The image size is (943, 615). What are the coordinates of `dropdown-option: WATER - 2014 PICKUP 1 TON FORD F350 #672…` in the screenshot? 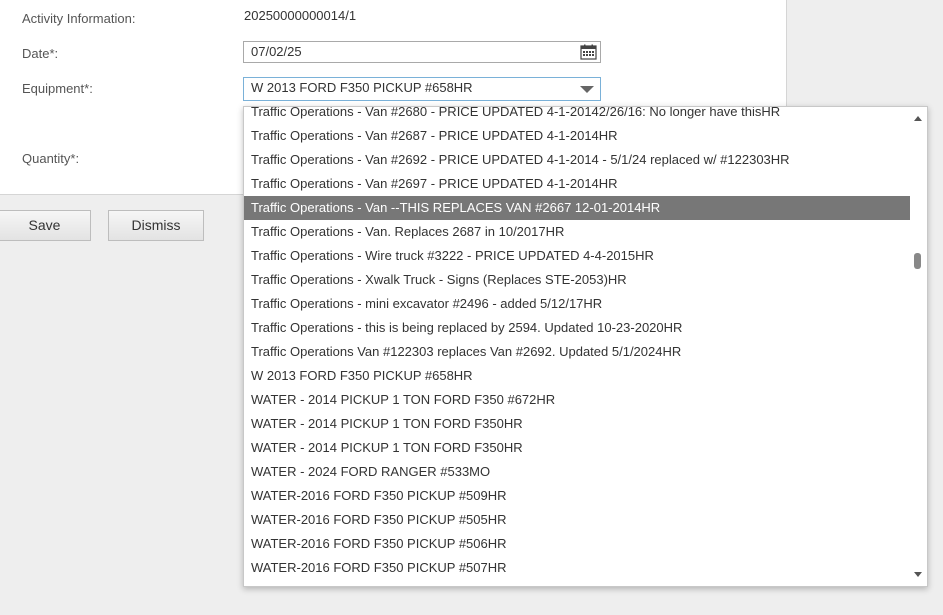 It's located at (578, 400).